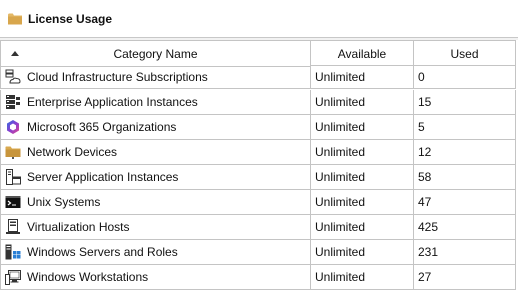 Image resolution: width=518 pixels, height=292 pixels. Describe the element at coordinates (259, 19) in the screenshot. I see `panel-header: License Usage` at that location.